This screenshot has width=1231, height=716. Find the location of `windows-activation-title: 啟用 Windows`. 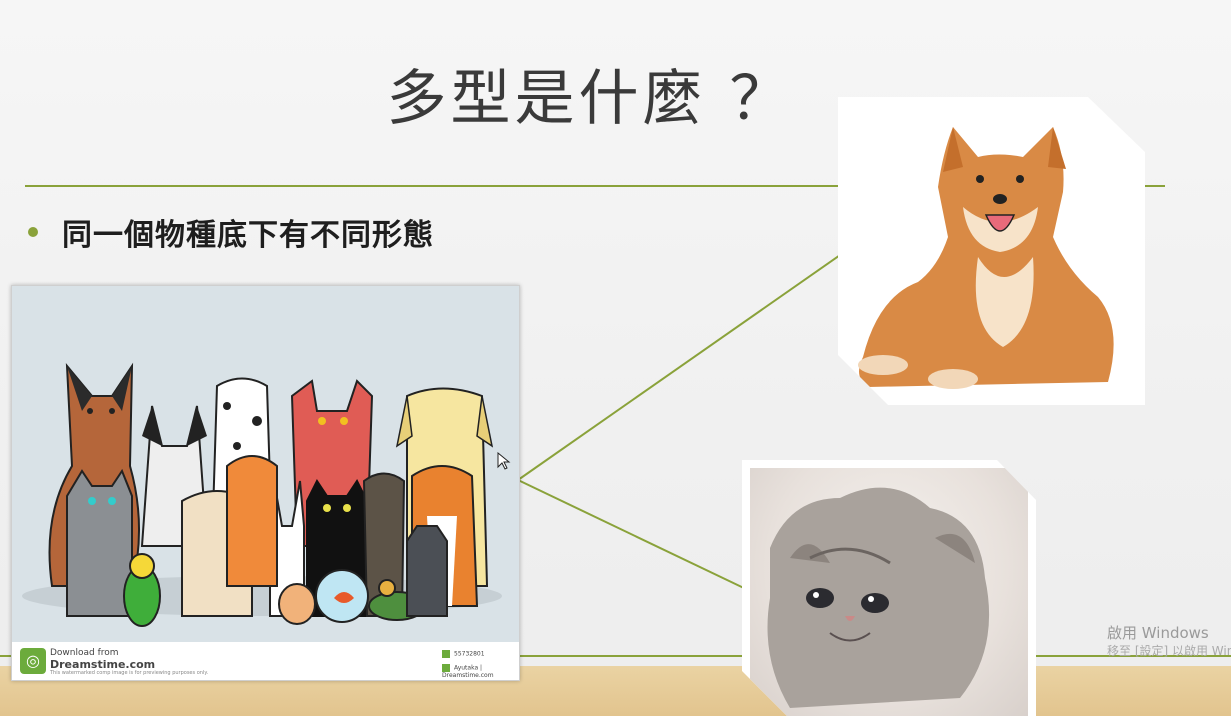

windows-activation-title: 啟用 Windows is located at coordinates (1158, 633).